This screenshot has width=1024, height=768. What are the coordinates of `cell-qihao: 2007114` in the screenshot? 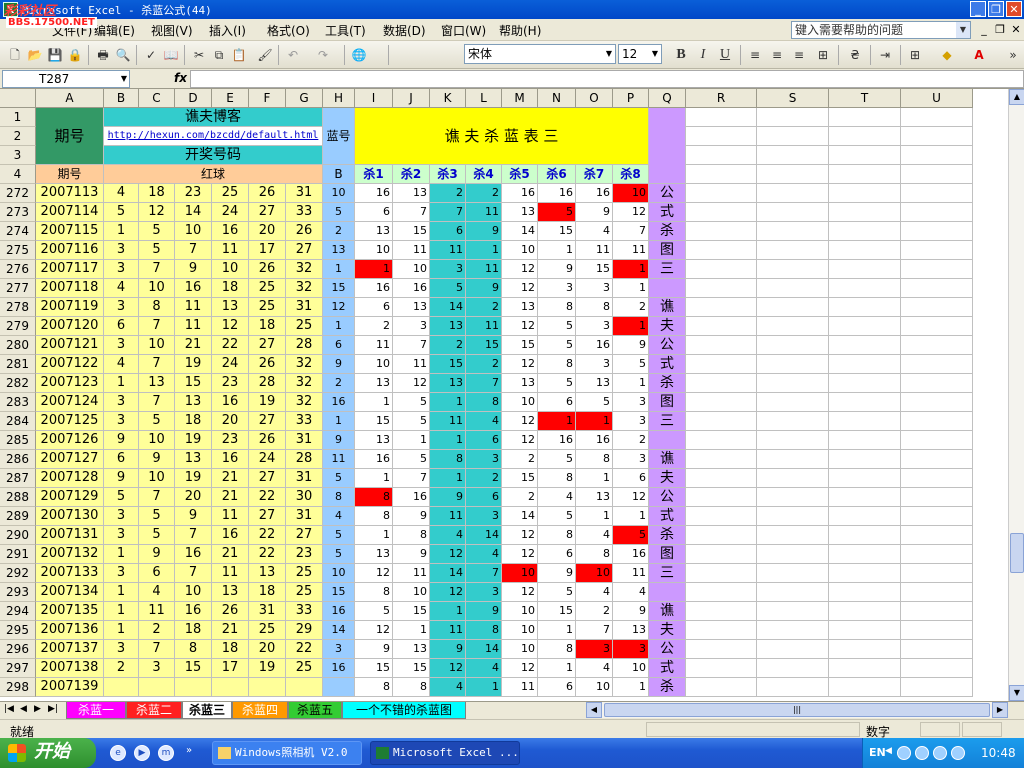 It's located at (70, 212).